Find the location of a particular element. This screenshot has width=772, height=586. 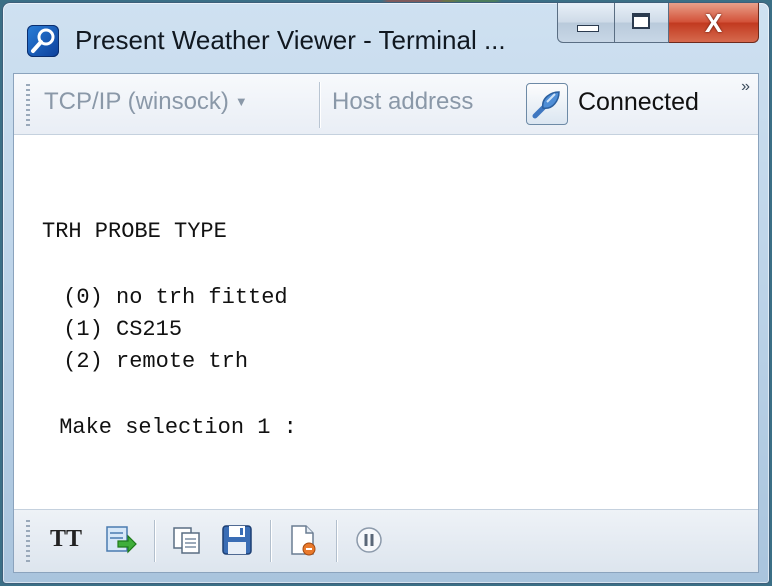

minimize-icon is located at coordinates (588, 28).